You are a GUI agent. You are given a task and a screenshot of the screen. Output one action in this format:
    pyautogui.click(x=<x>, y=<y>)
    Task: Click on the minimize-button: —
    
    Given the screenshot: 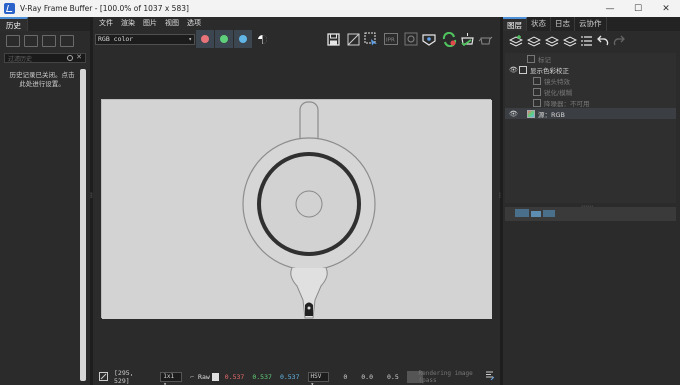 What is the action you would take?
    pyautogui.click(x=610, y=8)
    